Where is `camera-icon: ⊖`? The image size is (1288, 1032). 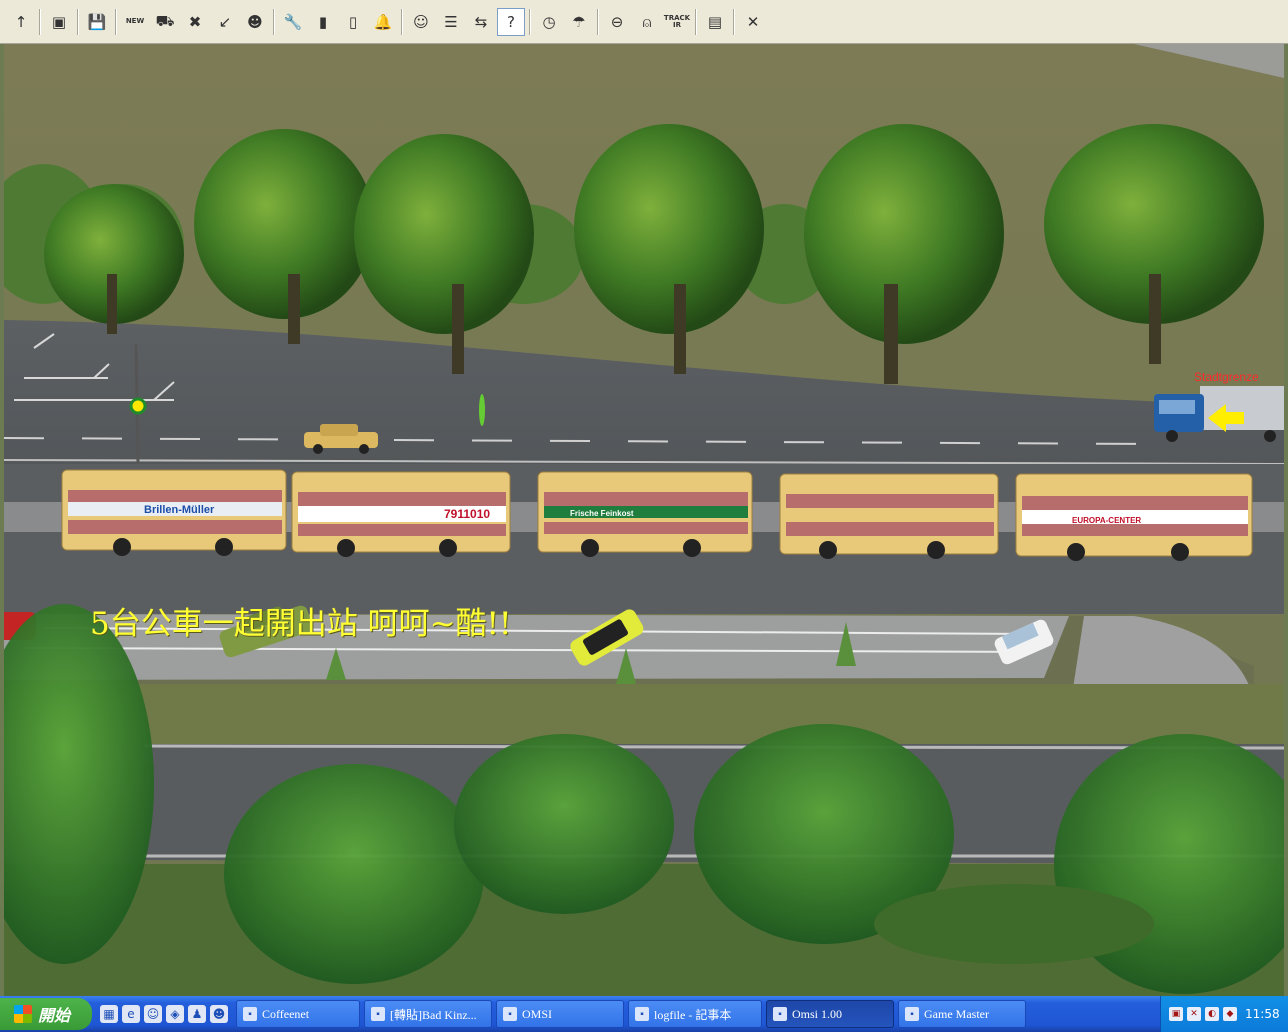 camera-icon: ⊖ is located at coordinates (617, 22).